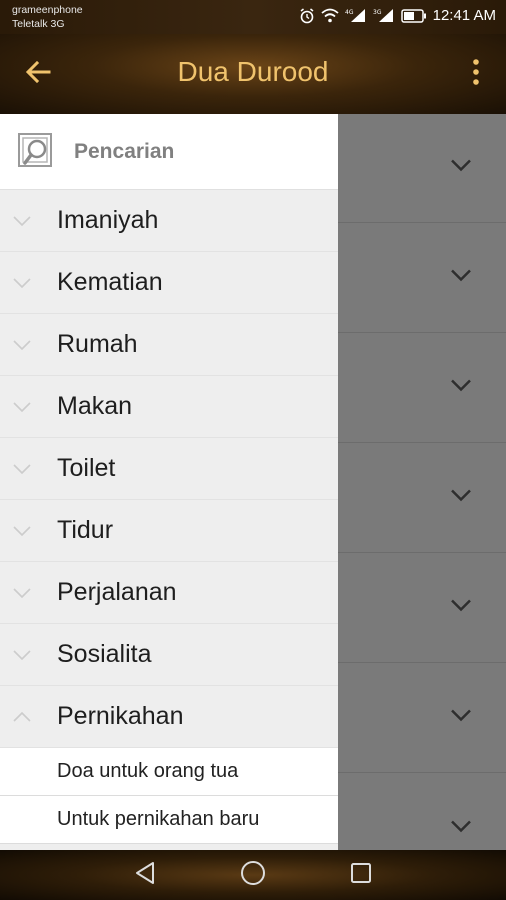 Image resolution: width=506 pixels, height=900 pixels. I want to click on search-icon, so click(37, 152).